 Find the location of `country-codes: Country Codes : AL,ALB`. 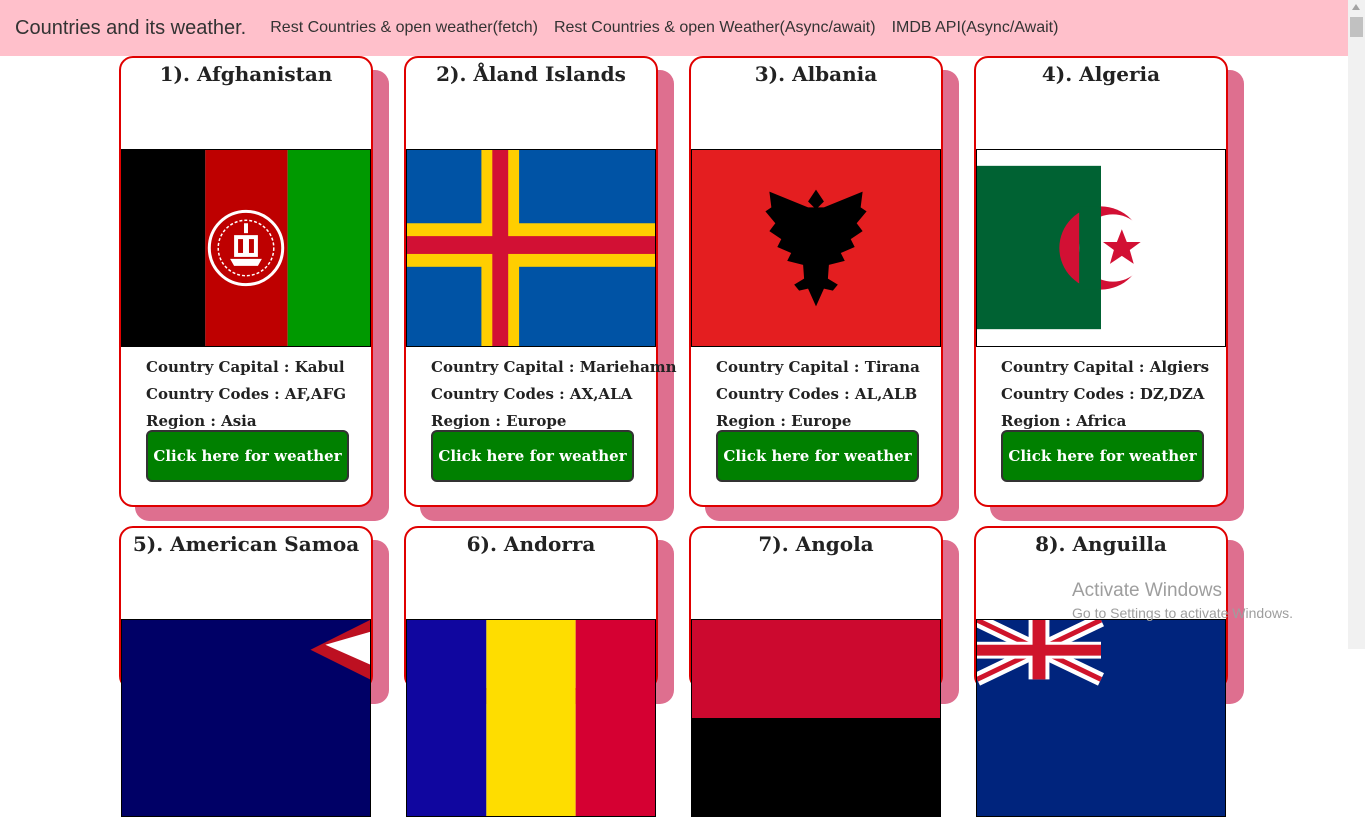

country-codes: Country Codes : AL,ALB is located at coordinates (817, 394).